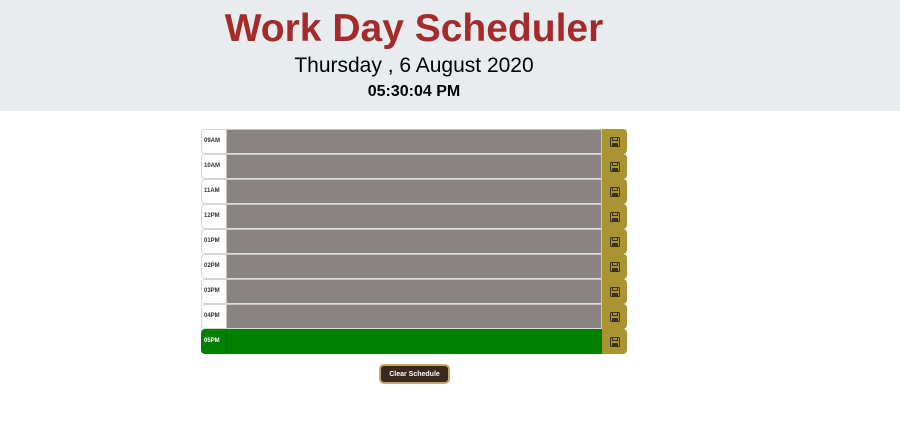 Image resolution: width=900 pixels, height=432 pixels. What do you see at coordinates (414, 65) in the screenshot?
I see `current-date: Thursday , 6 August 2020` at bounding box center [414, 65].